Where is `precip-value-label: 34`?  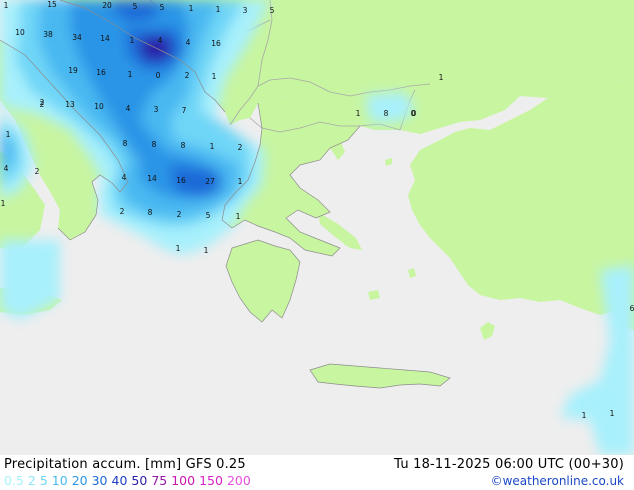
precip-value-label: 34 is located at coordinates (77, 37).